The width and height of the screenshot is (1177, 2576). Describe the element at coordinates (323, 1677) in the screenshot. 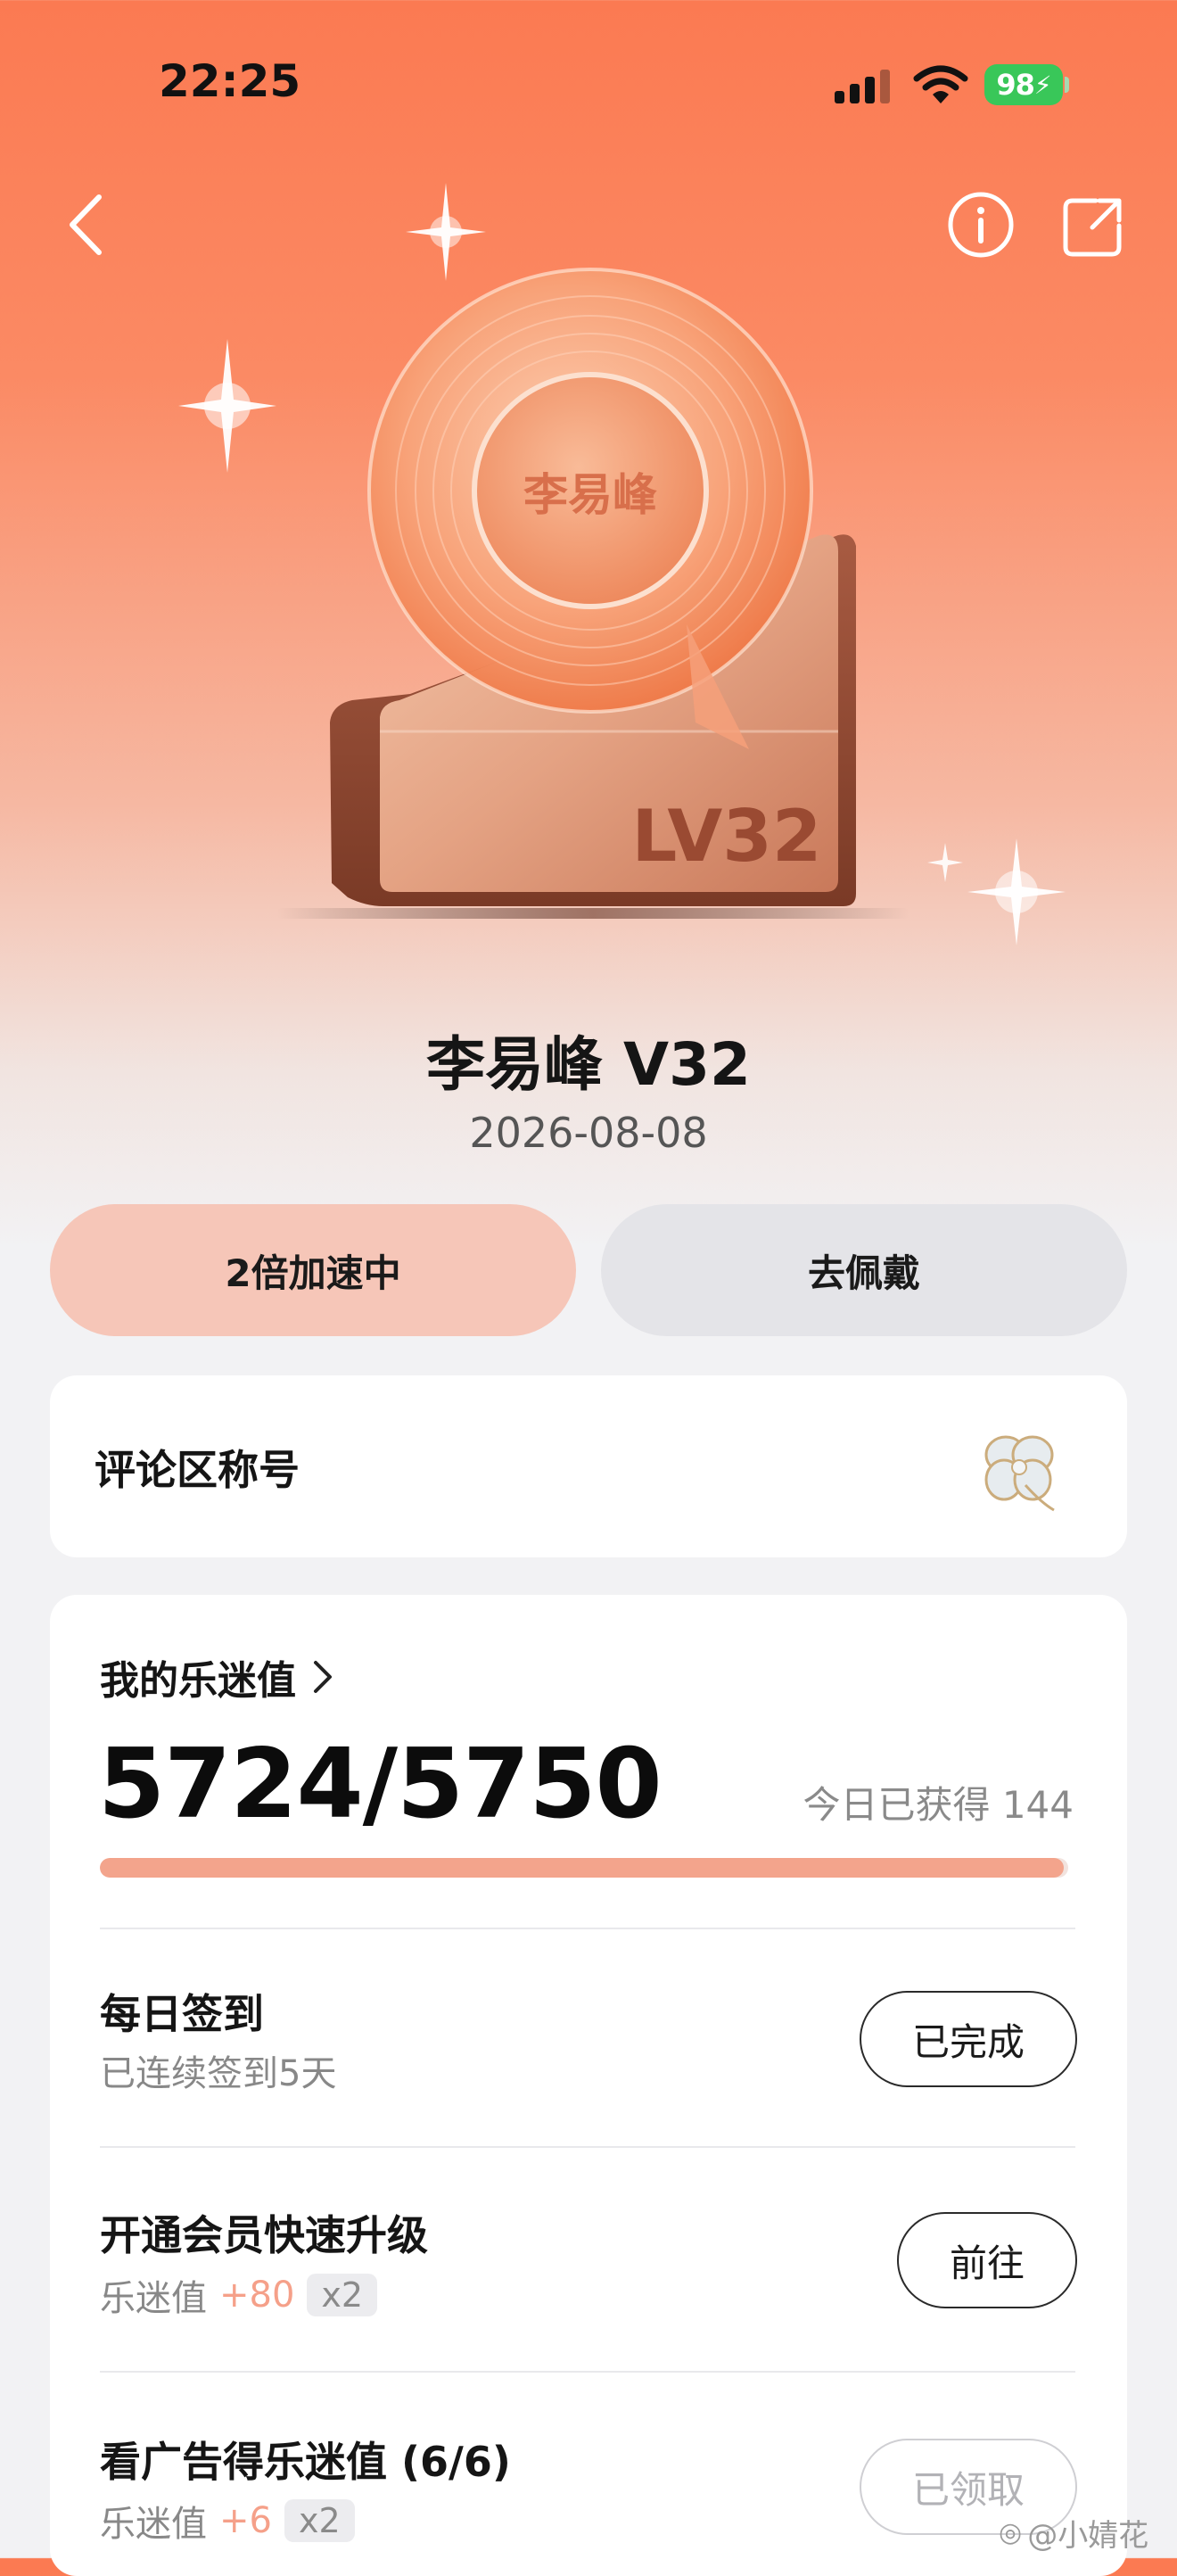

I see `chevron-right-icon` at that location.